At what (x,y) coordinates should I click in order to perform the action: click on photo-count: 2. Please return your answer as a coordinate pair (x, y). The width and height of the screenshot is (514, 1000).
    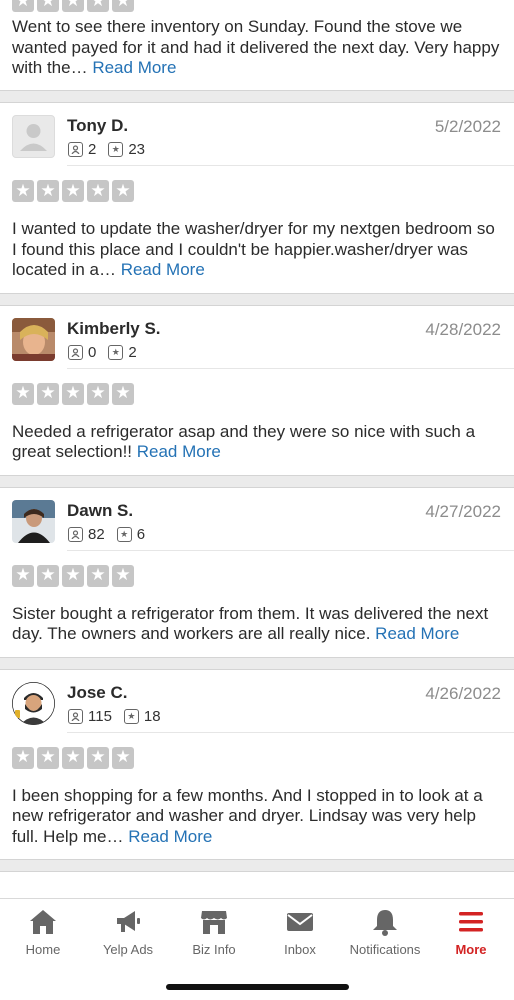
    Looking at the image, I should click on (132, 352).